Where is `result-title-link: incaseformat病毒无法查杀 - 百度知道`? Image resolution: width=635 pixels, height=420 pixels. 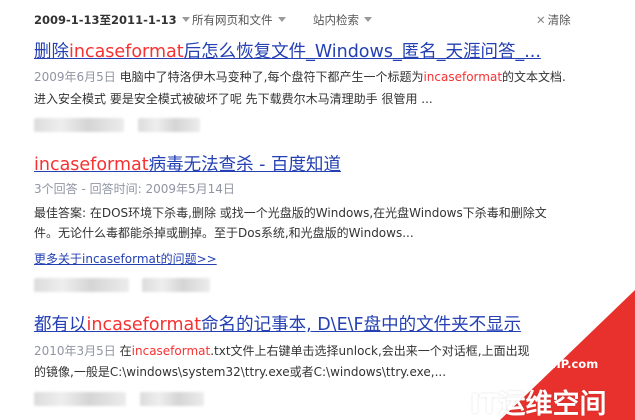
result-title-link: incaseformat病毒无法查杀 - 百度知道 is located at coordinates (187, 165).